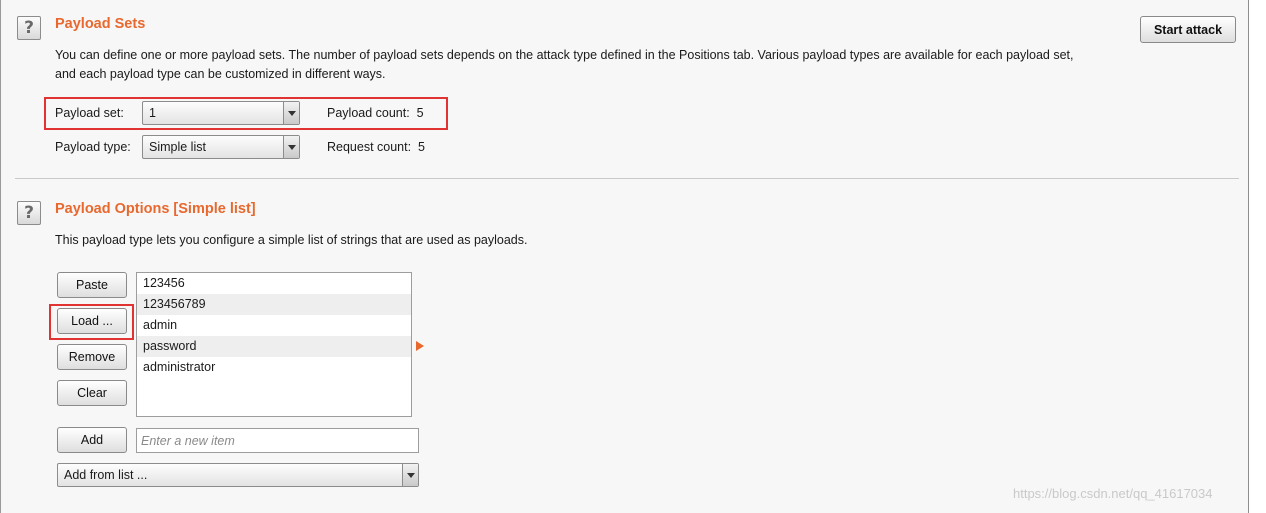 The width and height of the screenshot is (1266, 513). I want to click on payload-options-title: Payload Options [Simple list], so click(155, 209).